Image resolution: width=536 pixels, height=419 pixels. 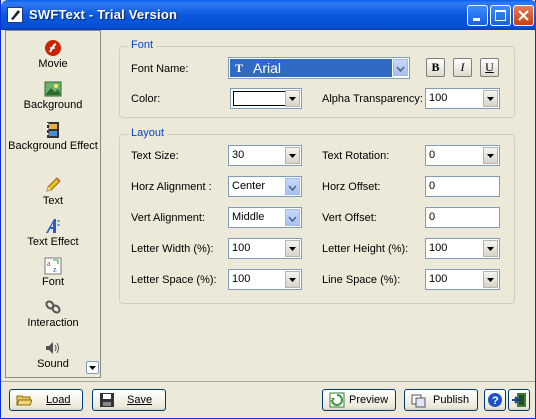 What do you see at coordinates (462, 279) in the screenshot?
I see `line-space-select: 100` at bounding box center [462, 279].